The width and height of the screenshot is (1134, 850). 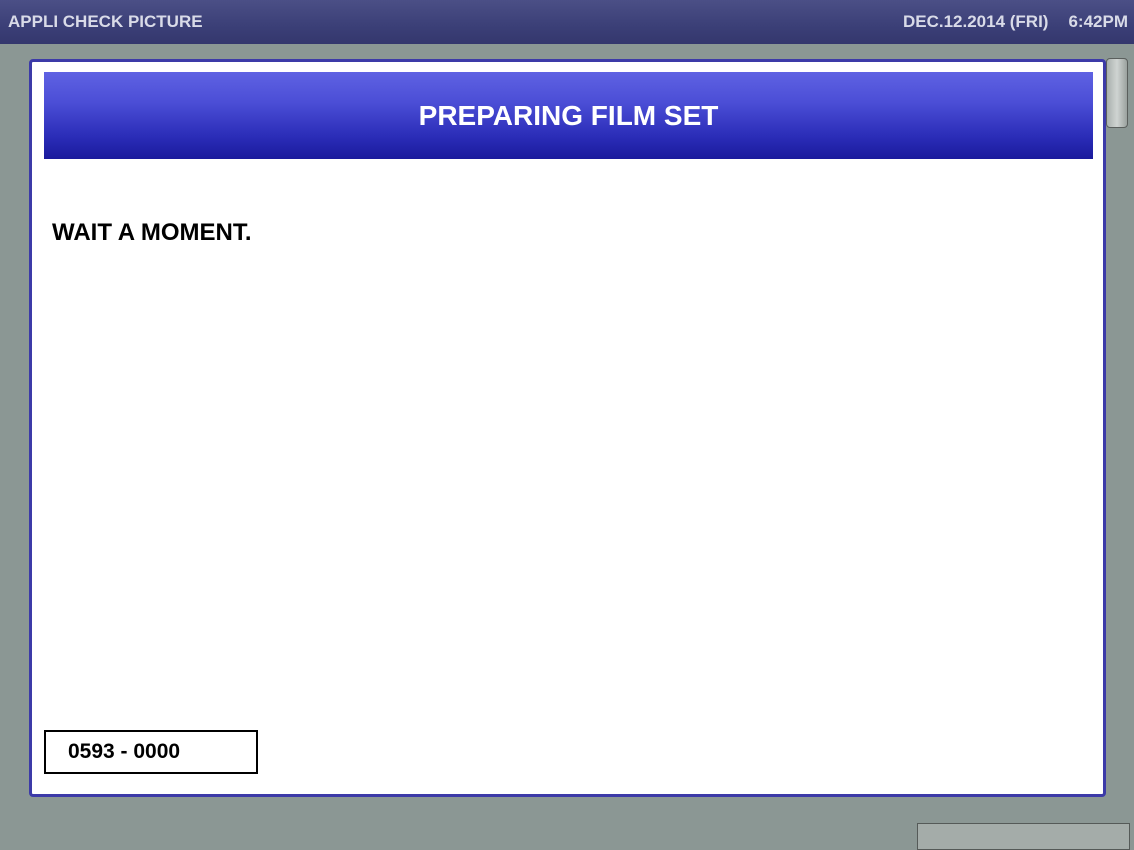 I want to click on app-title: APPLI CHECK PICTURE, so click(x=105, y=21).